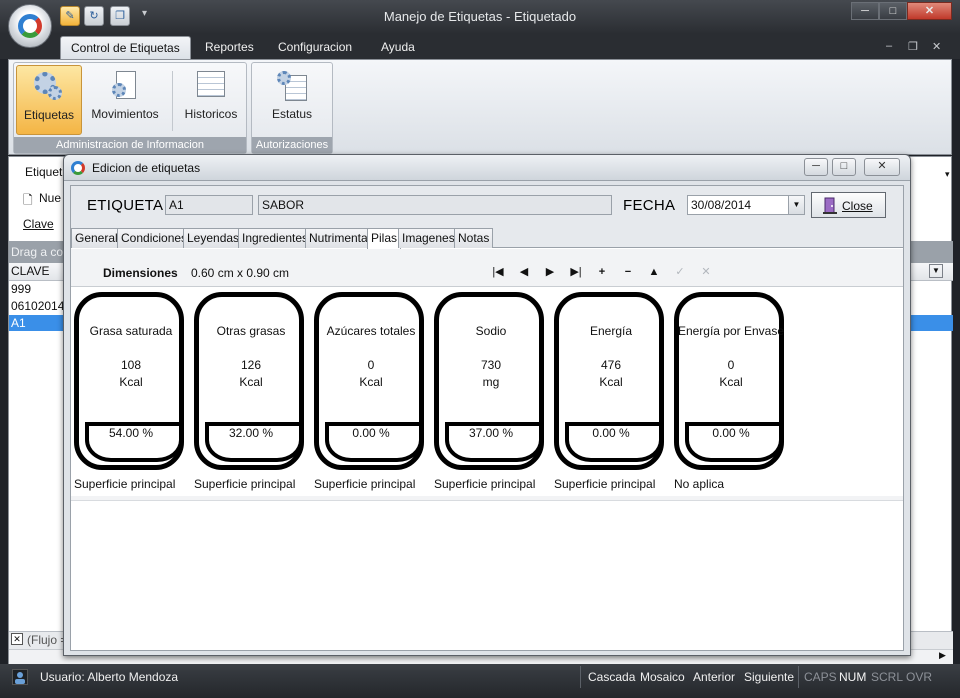  Describe the element at coordinates (731, 331) in the screenshot. I see `pila-name: Energía por Envase` at that location.